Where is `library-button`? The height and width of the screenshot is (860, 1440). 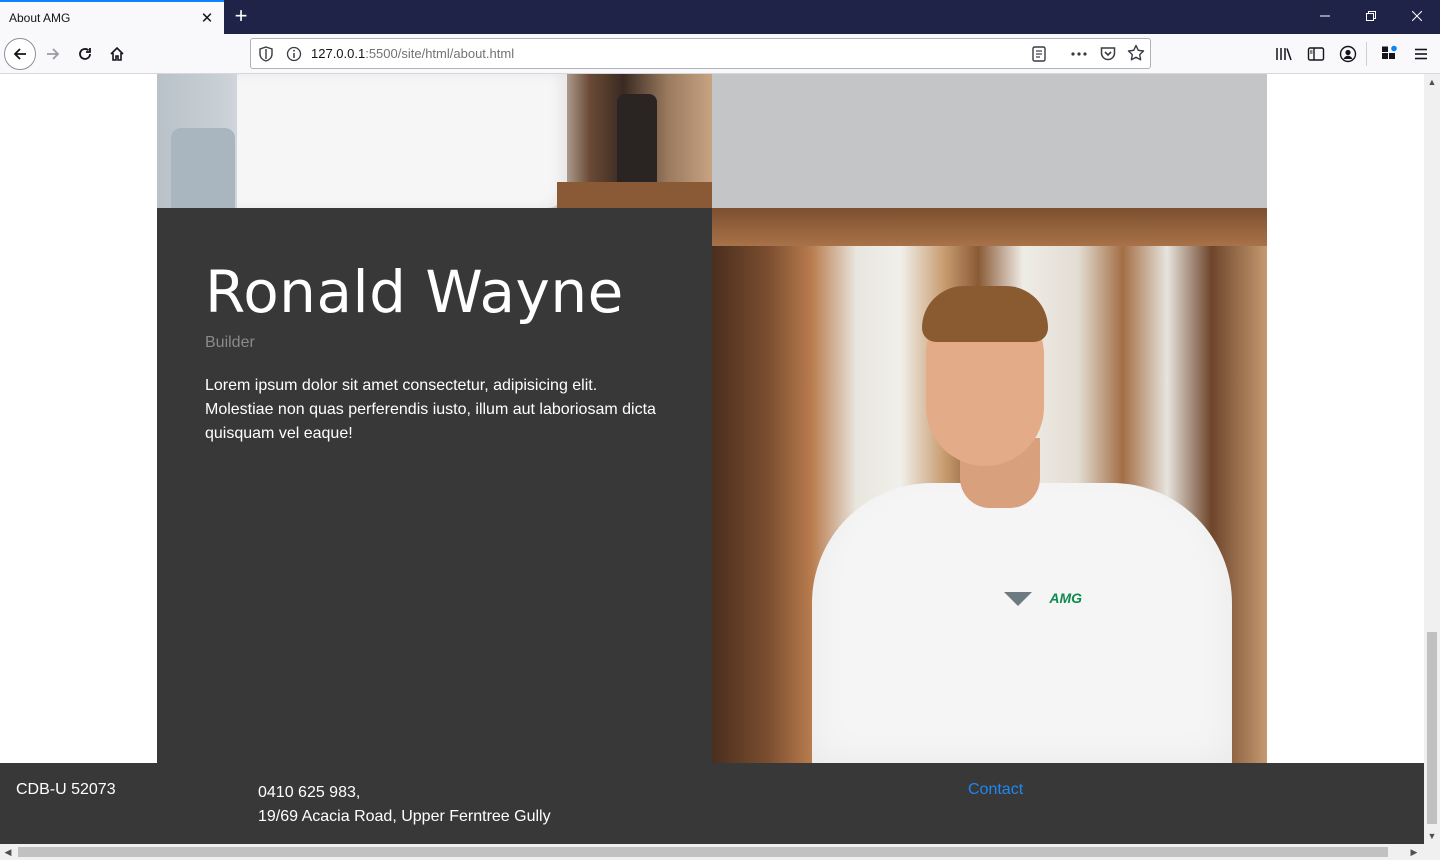 library-button is located at coordinates (1284, 54).